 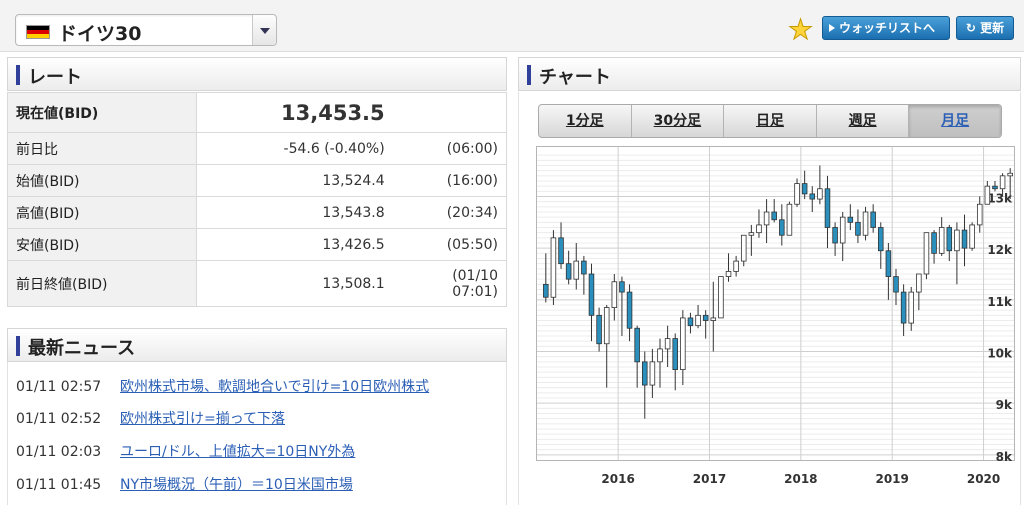 What do you see at coordinates (257, 74) in the screenshot?
I see `rate-panel-header: レート` at bounding box center [257, 74].